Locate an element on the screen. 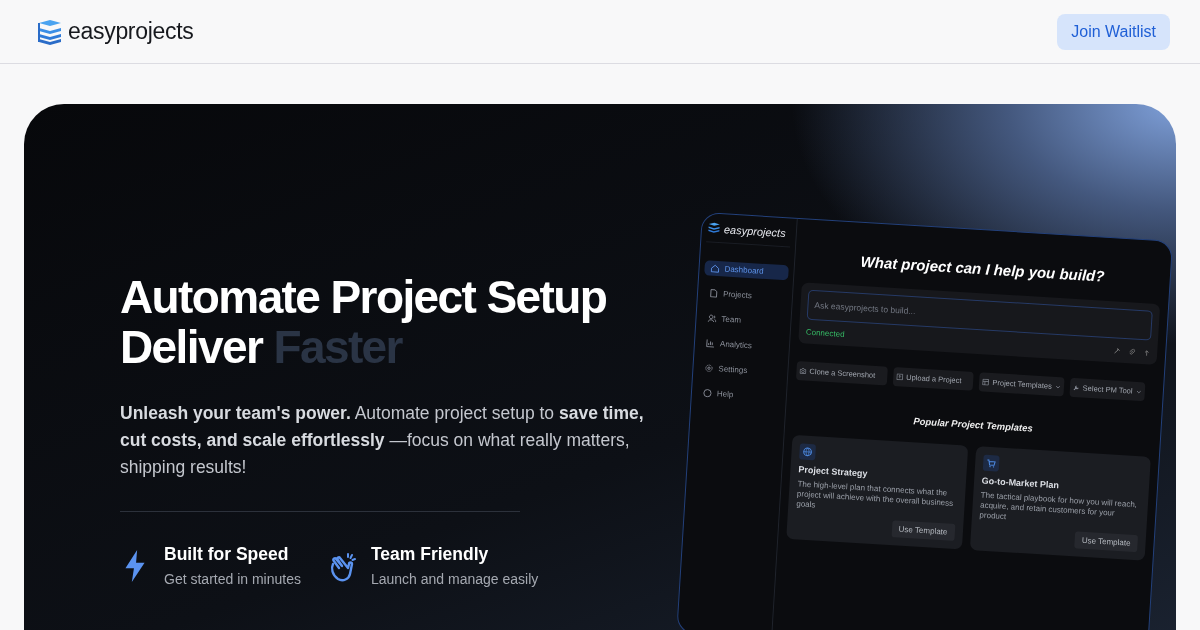 Image resolution: width=1200 pixels, height=630 pixels. settings-icon is located at coordinates (709, 368).